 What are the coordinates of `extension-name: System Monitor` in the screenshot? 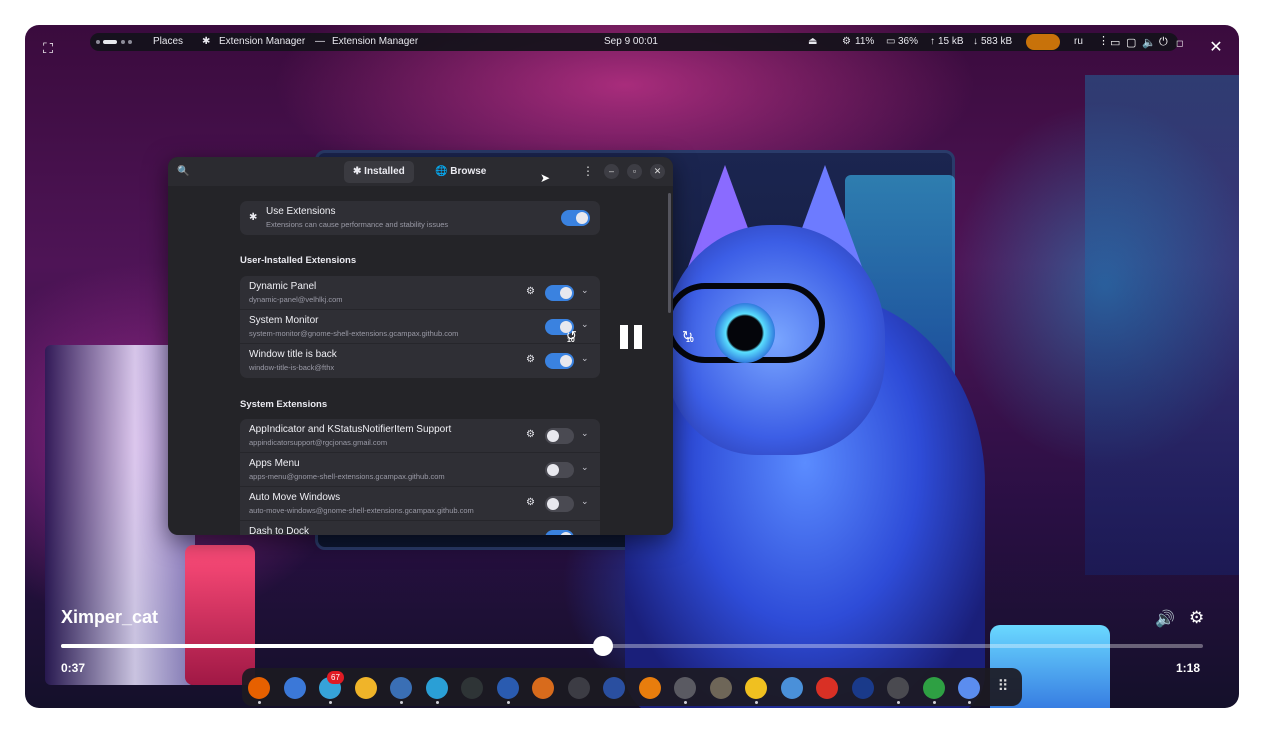 It's located at (284, 320).